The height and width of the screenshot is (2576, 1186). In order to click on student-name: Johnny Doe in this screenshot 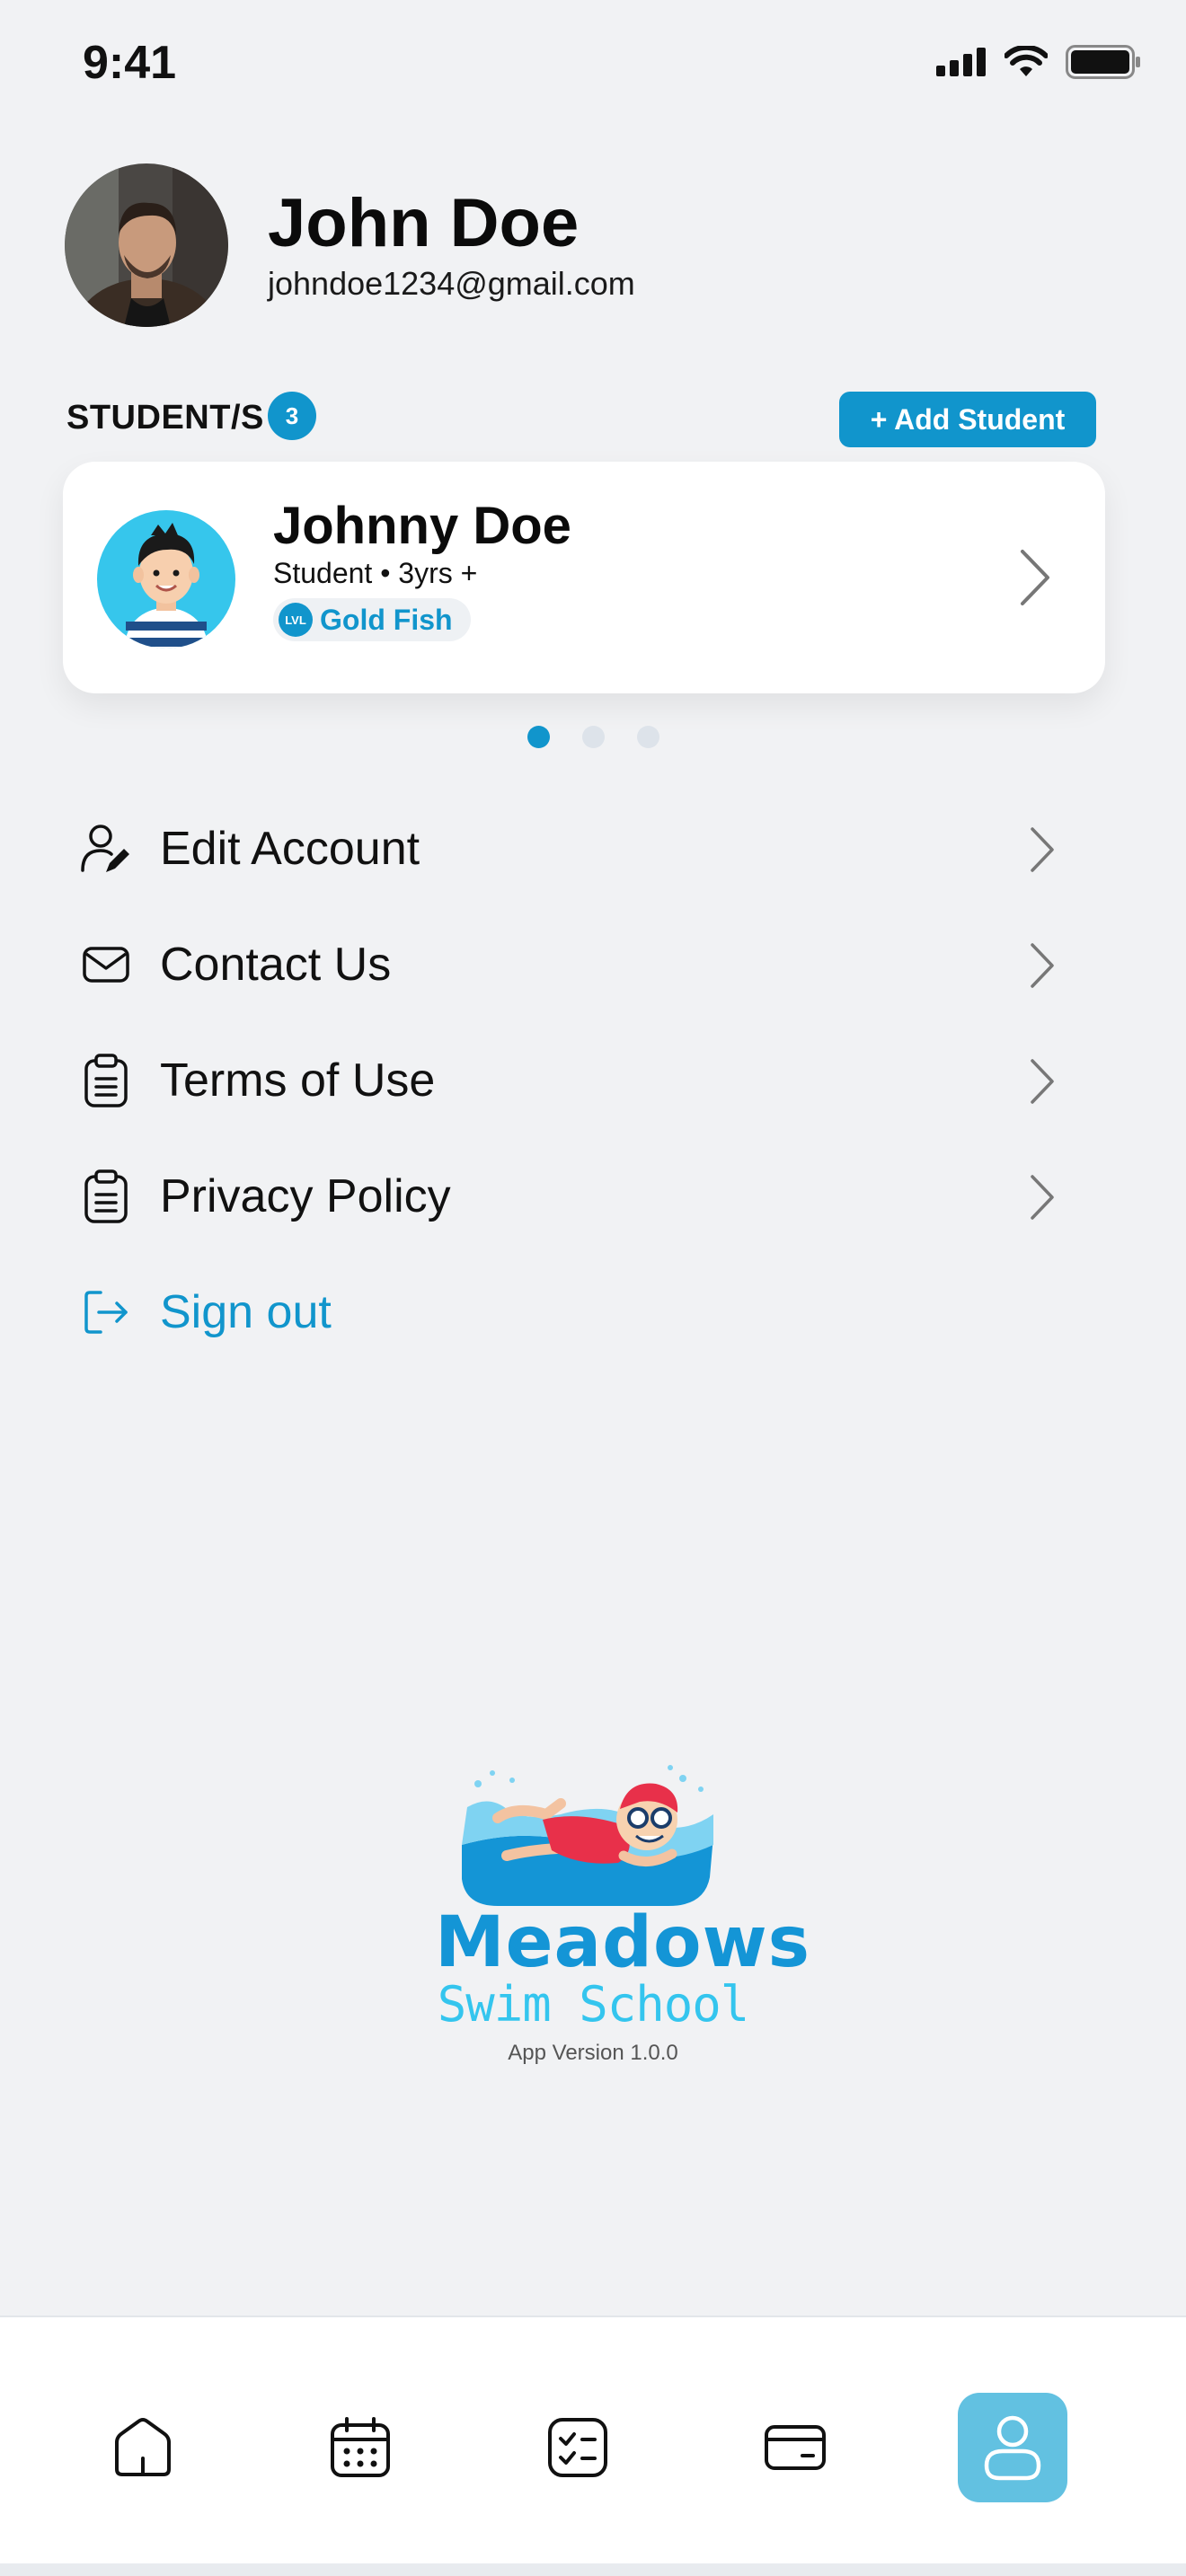, I will do `click(422, 526)`.